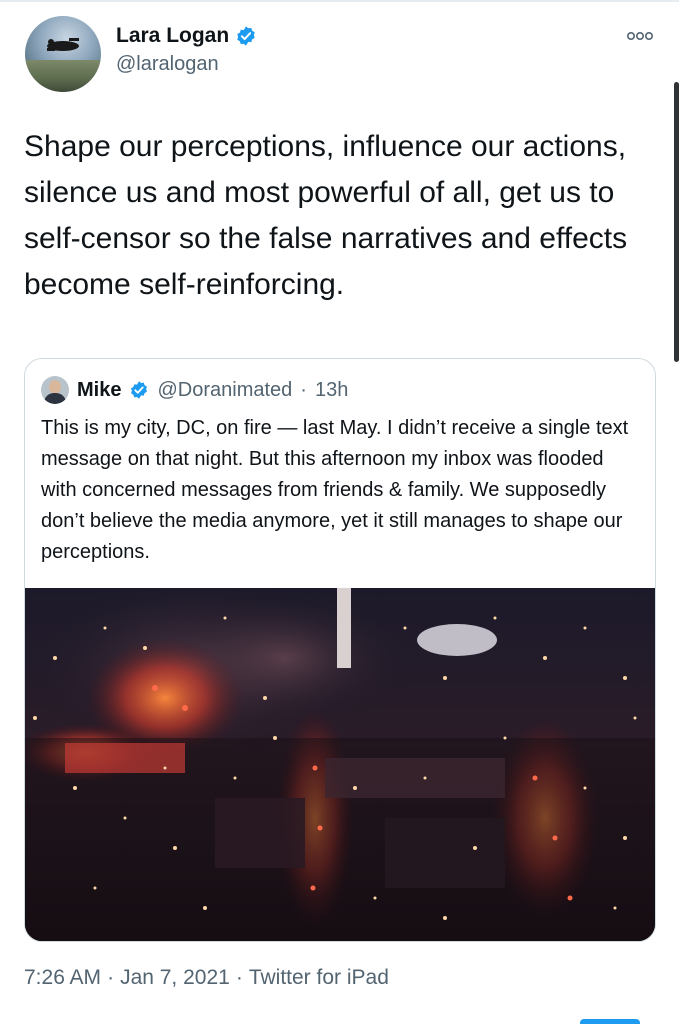 Image resolution: width=679 pixels, height=1024 pixels. I want to click on scrollbar, so click(676, 222).